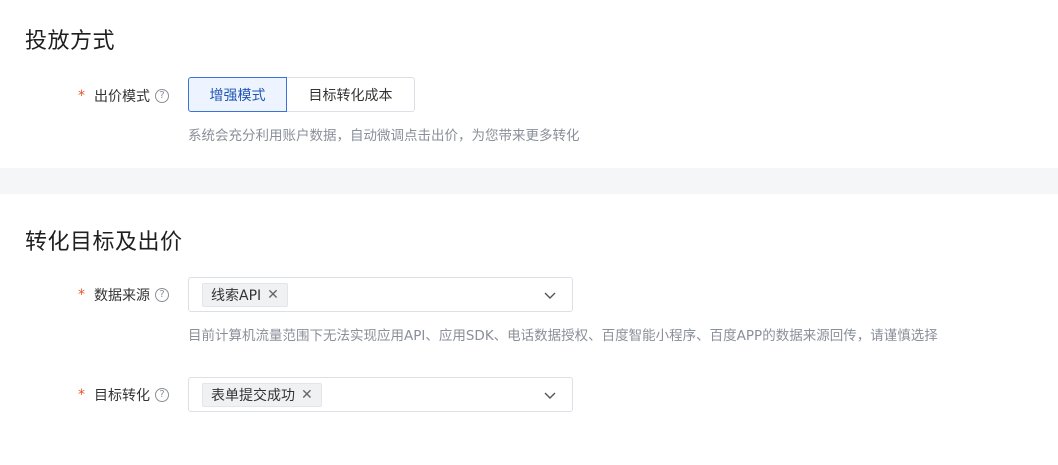 The width and height of the screenshot is (1058, 465). Describe the element at coordinates (384, 136) in the screenshot. I see `bid-mode-hint: 系统会充分利用账户数据，自动微调点击出价，为您带来更多转化` at that location.